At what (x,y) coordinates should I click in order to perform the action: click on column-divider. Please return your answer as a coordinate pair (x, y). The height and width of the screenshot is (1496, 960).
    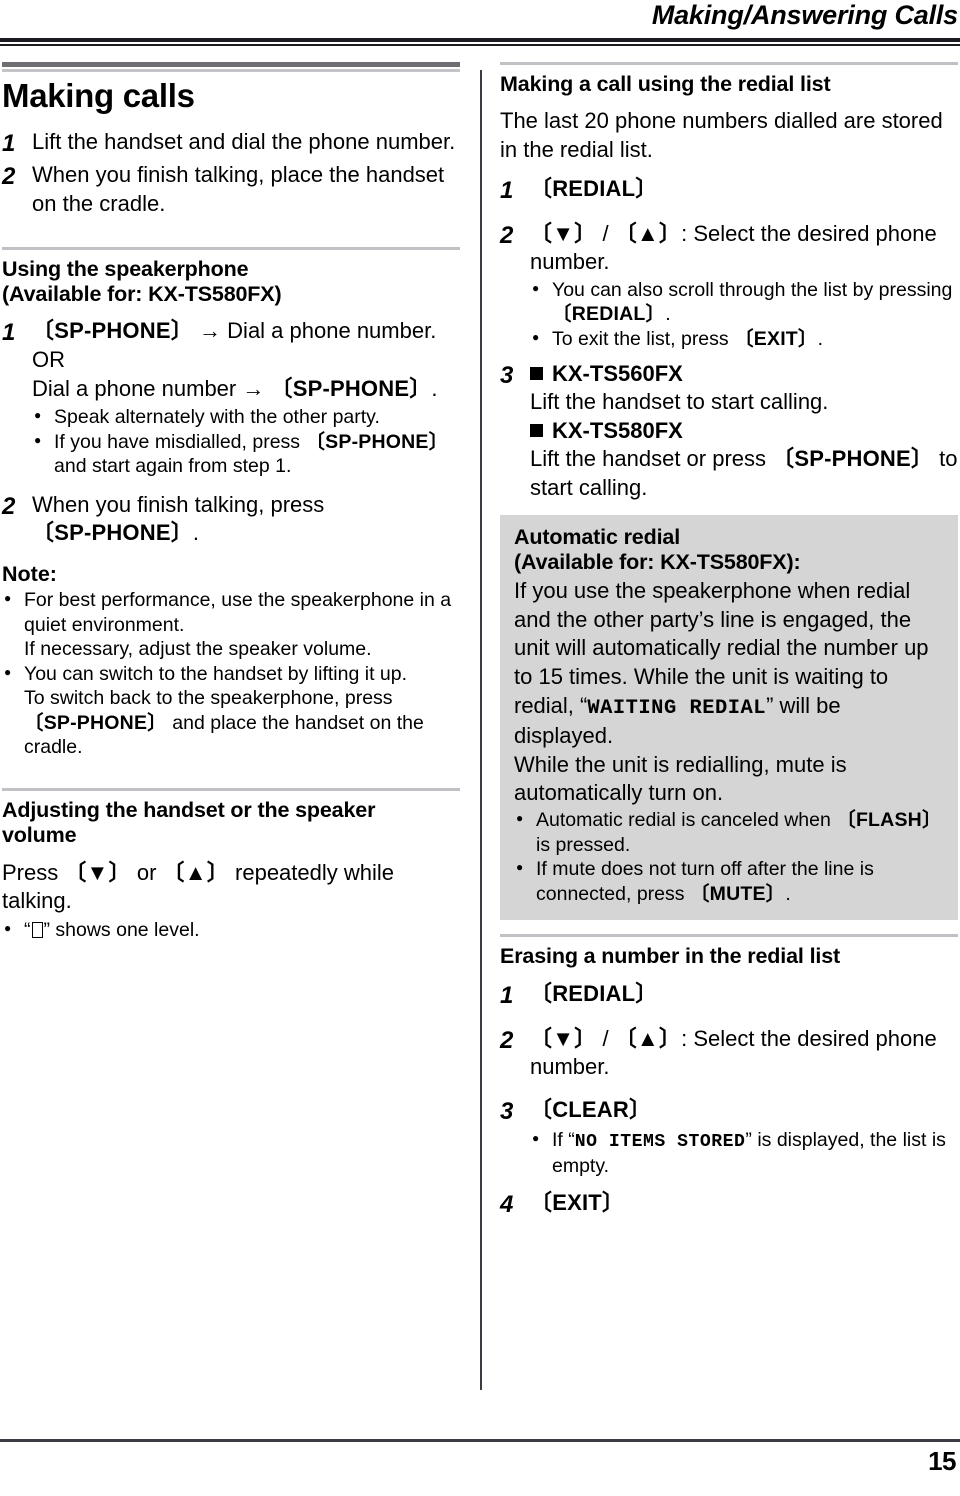
    Looking at the image, I should click on (481, 730).